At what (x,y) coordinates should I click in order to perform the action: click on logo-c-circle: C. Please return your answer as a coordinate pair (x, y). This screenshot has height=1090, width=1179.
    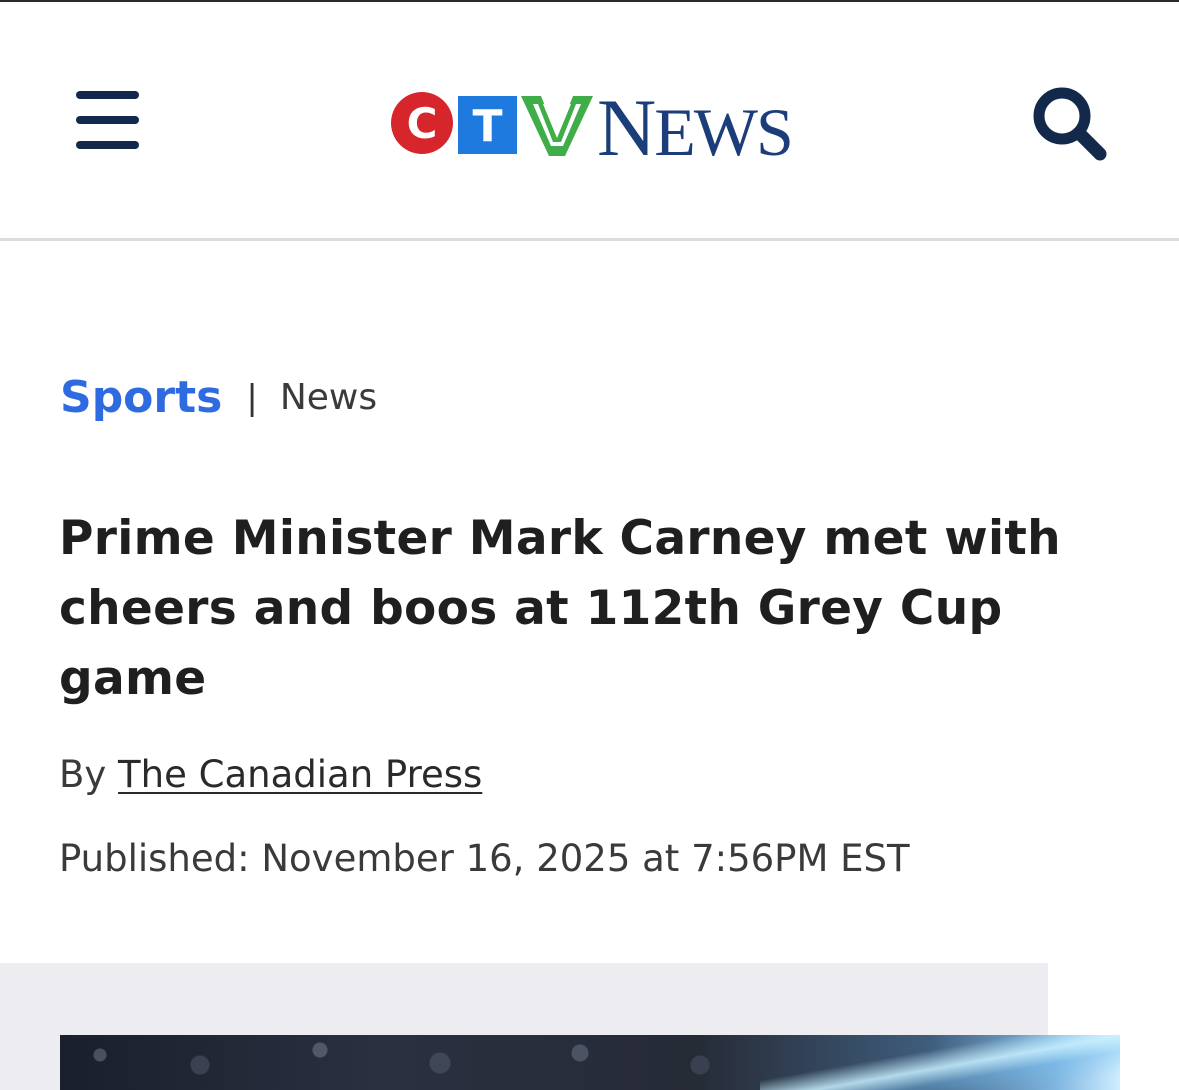
    Looking at the image, I should click on (422, 123).